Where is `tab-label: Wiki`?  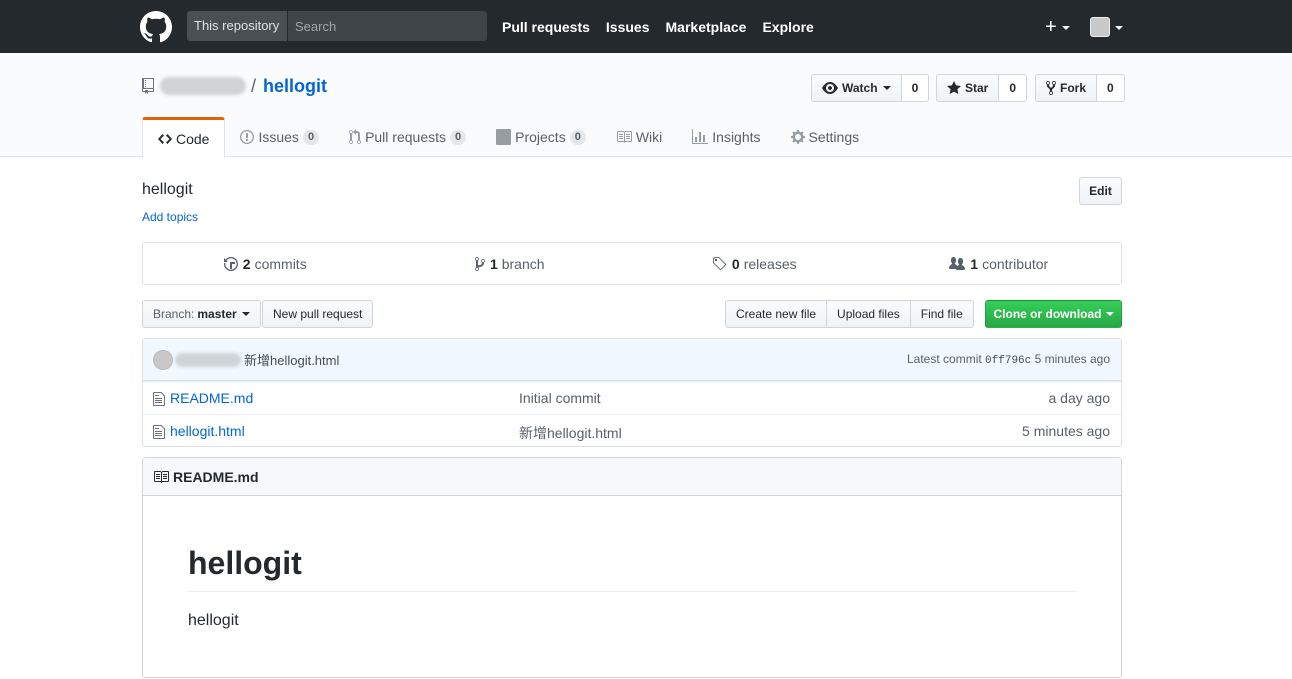
tab-label: Wiki is located at coordinates (649, 137).